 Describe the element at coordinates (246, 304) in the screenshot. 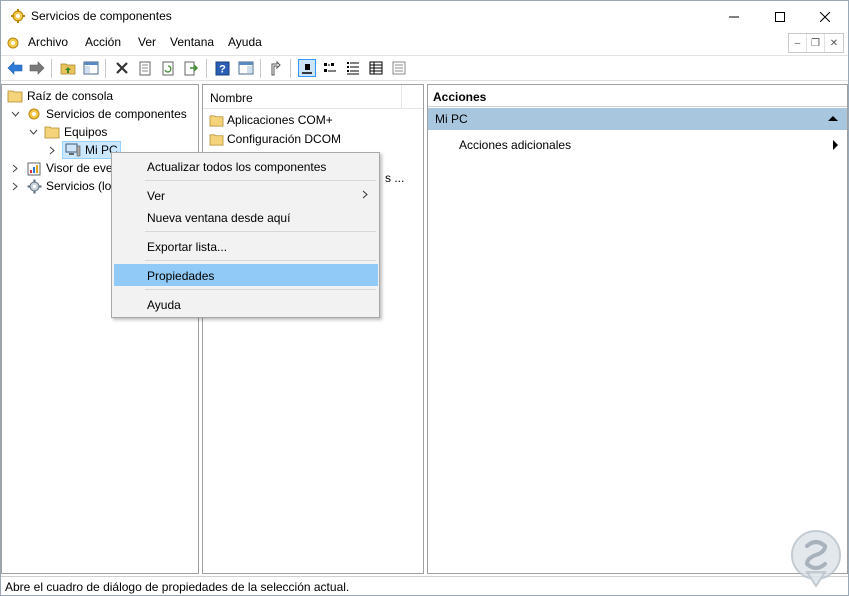

I see `ctx-help: Ayuda` at that location.